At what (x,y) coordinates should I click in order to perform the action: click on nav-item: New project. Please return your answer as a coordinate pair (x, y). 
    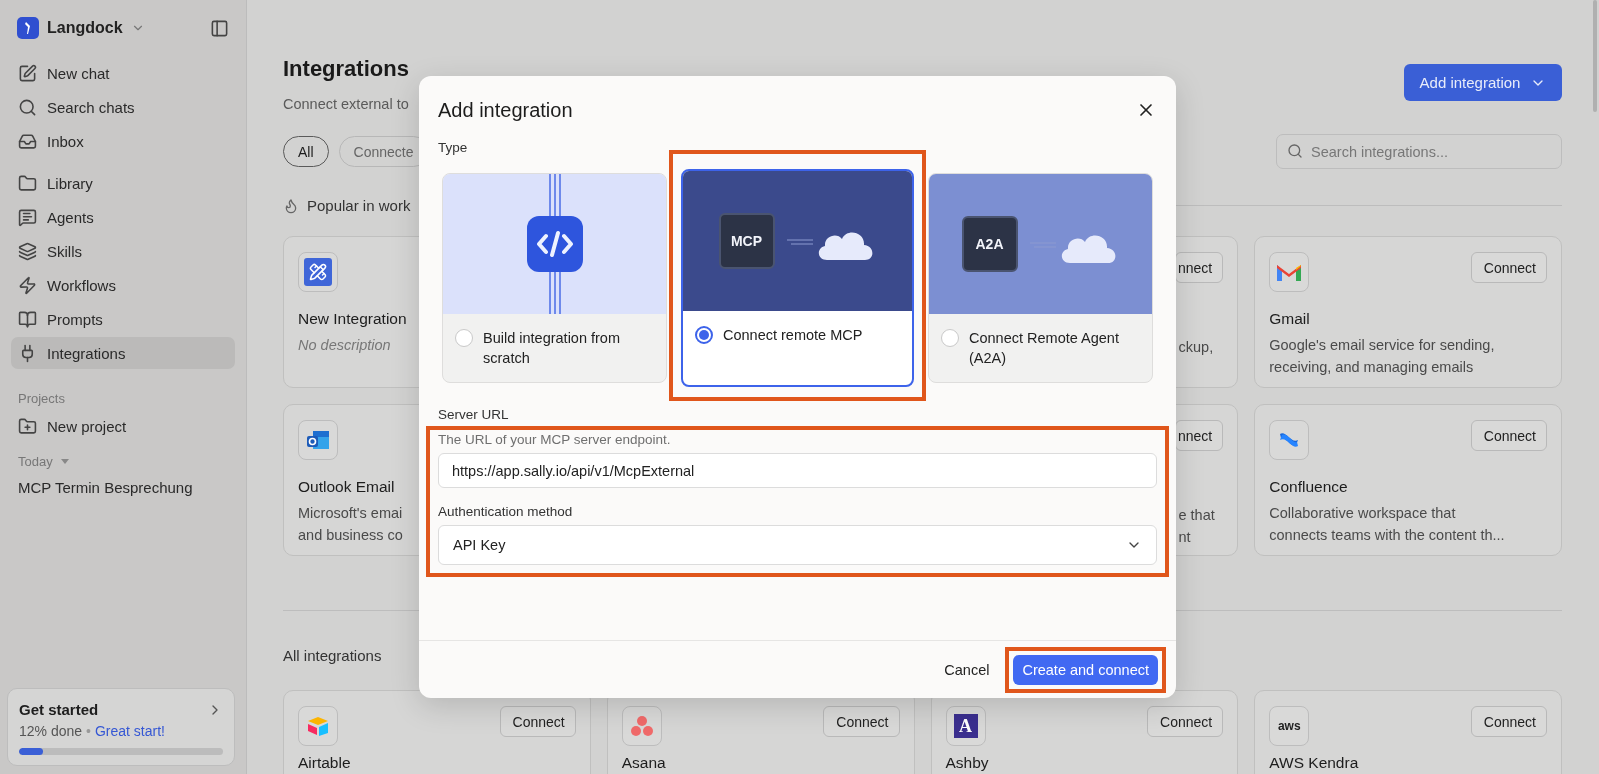
    Looking at the image, I should click on (123, 426).